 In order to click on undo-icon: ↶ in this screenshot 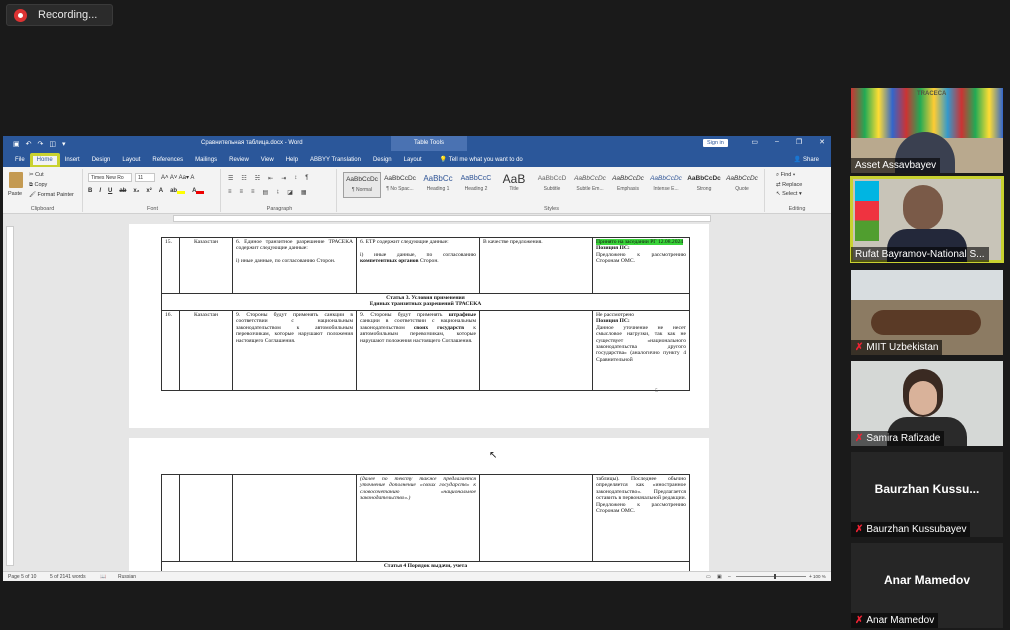, I will do `click(29, 144)`.